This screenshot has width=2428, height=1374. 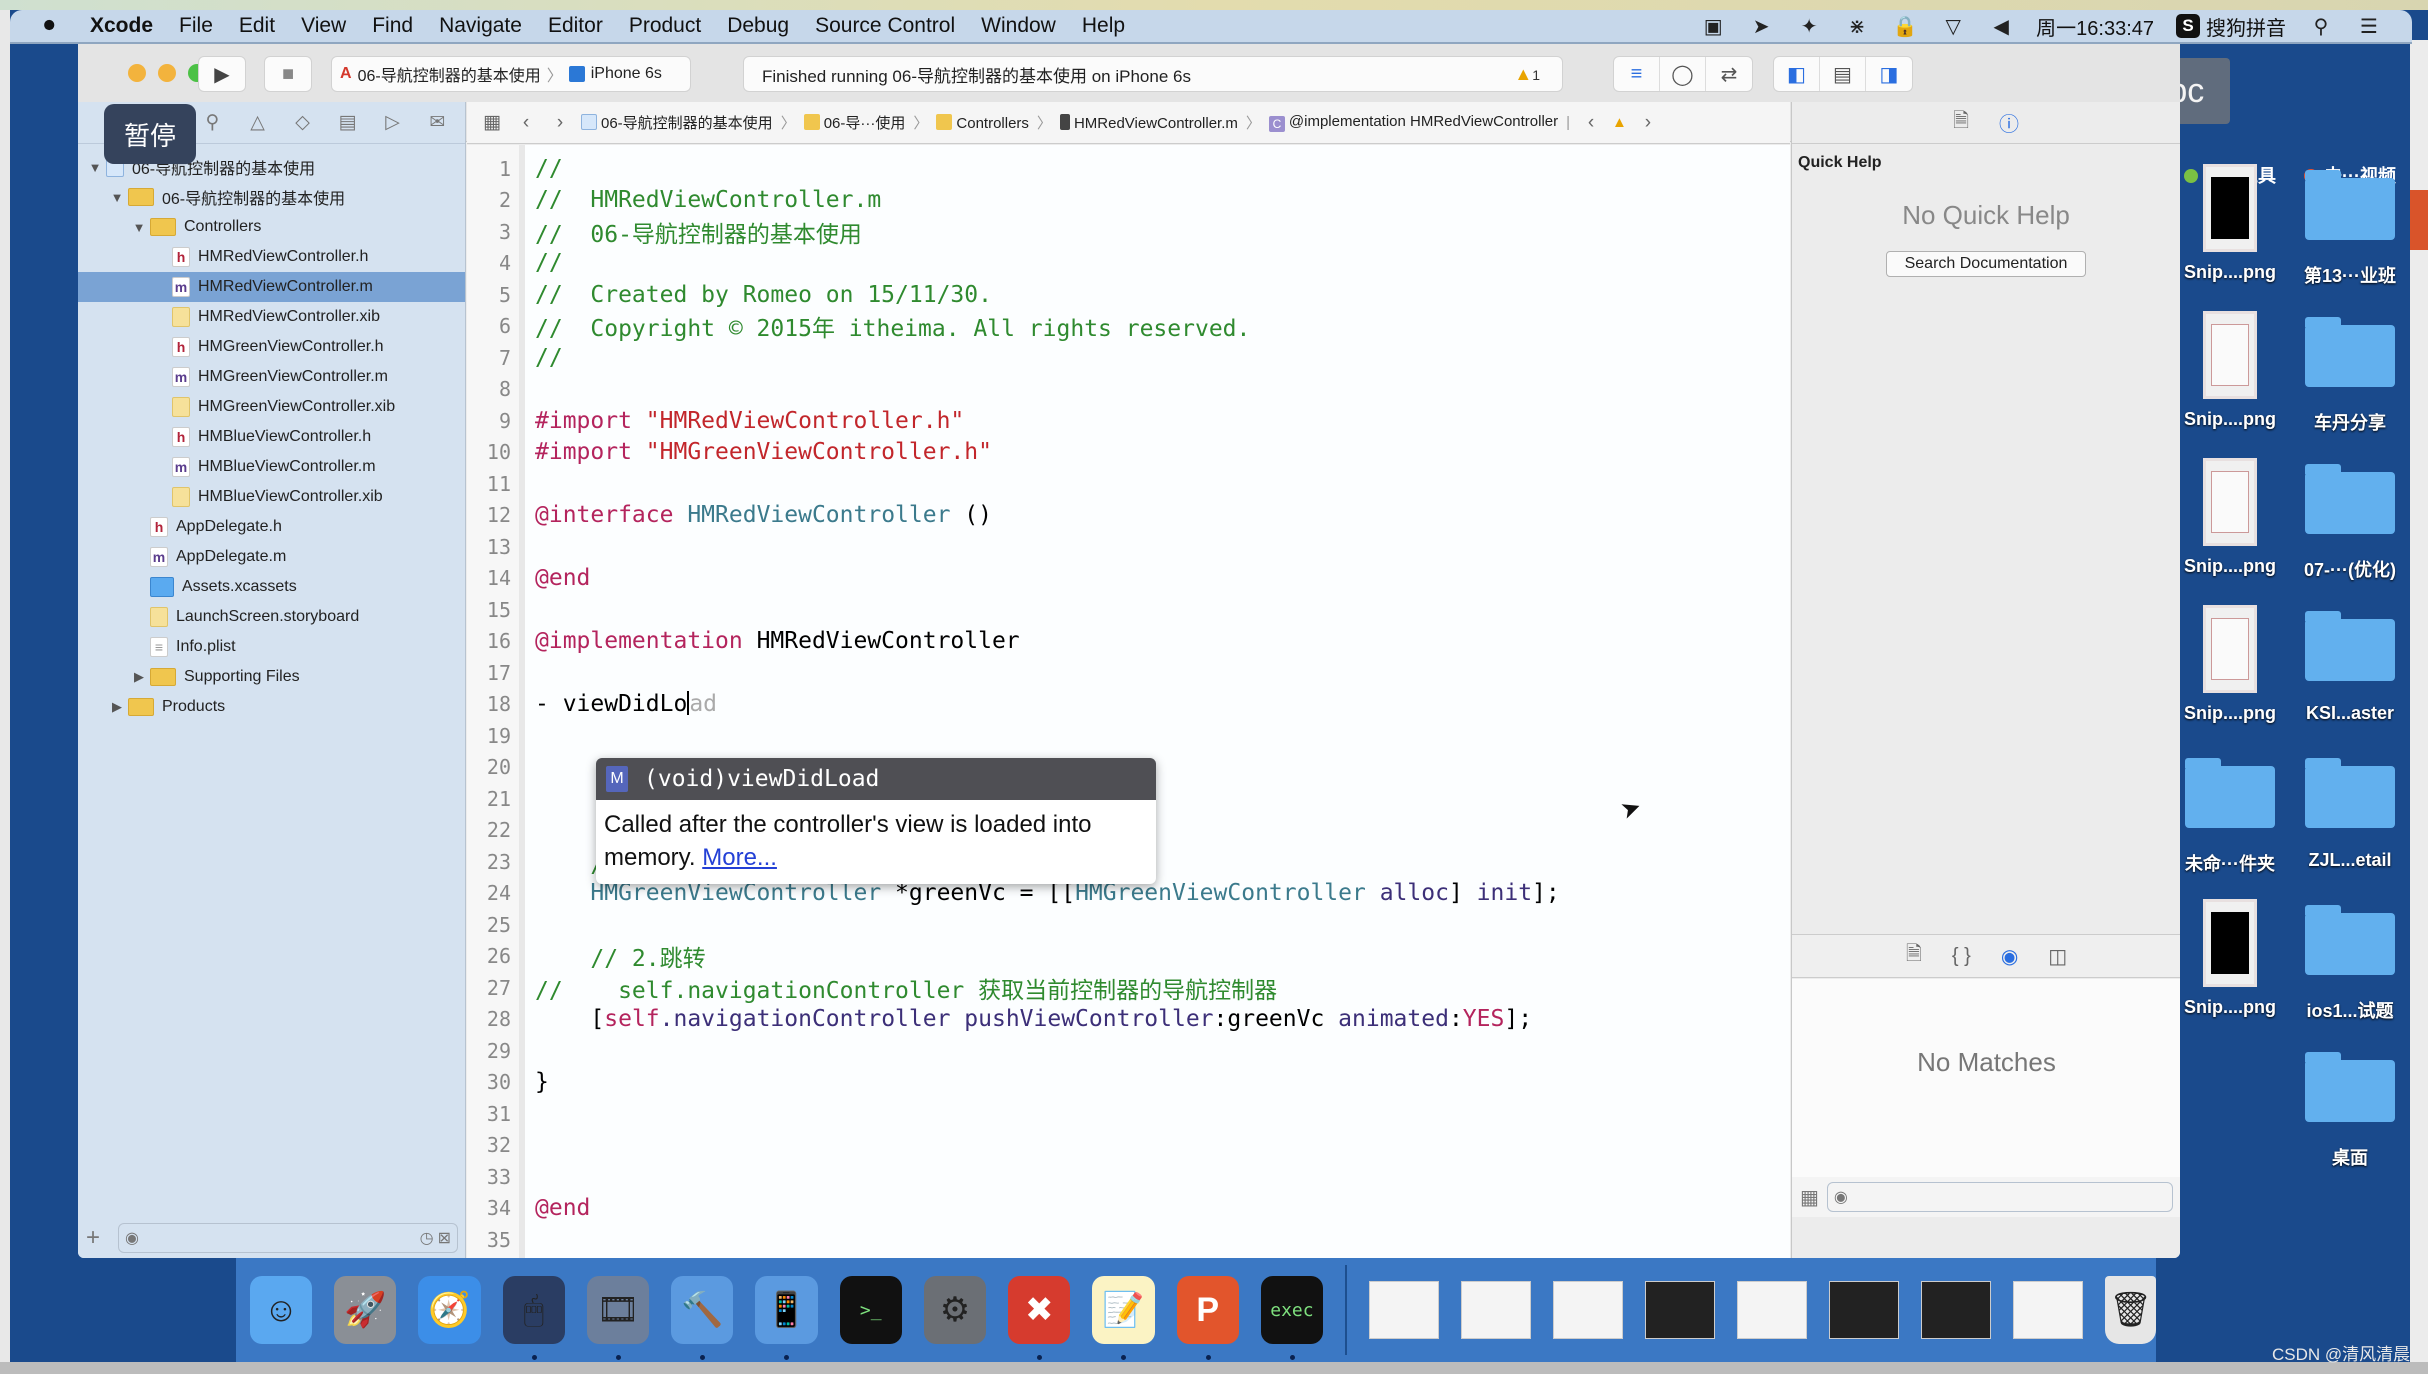 I want to click on desktop-icon: 车丹分享, so click(x=2350, y=373).